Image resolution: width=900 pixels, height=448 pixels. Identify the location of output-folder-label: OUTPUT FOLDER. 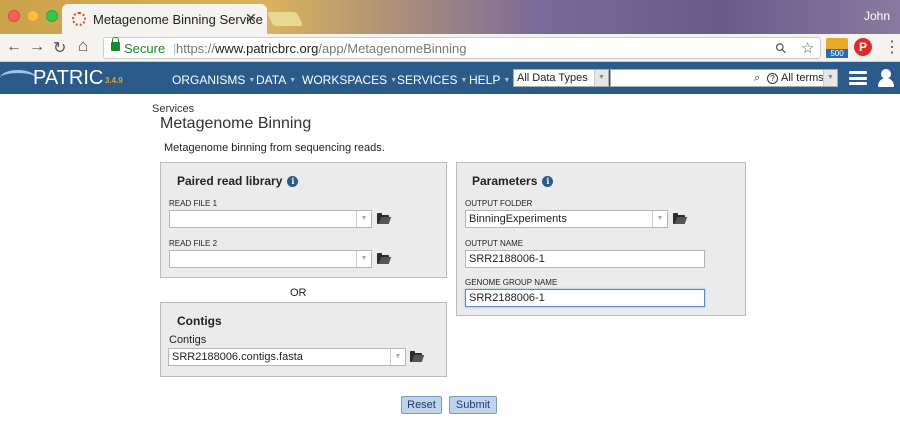
(499, 203).